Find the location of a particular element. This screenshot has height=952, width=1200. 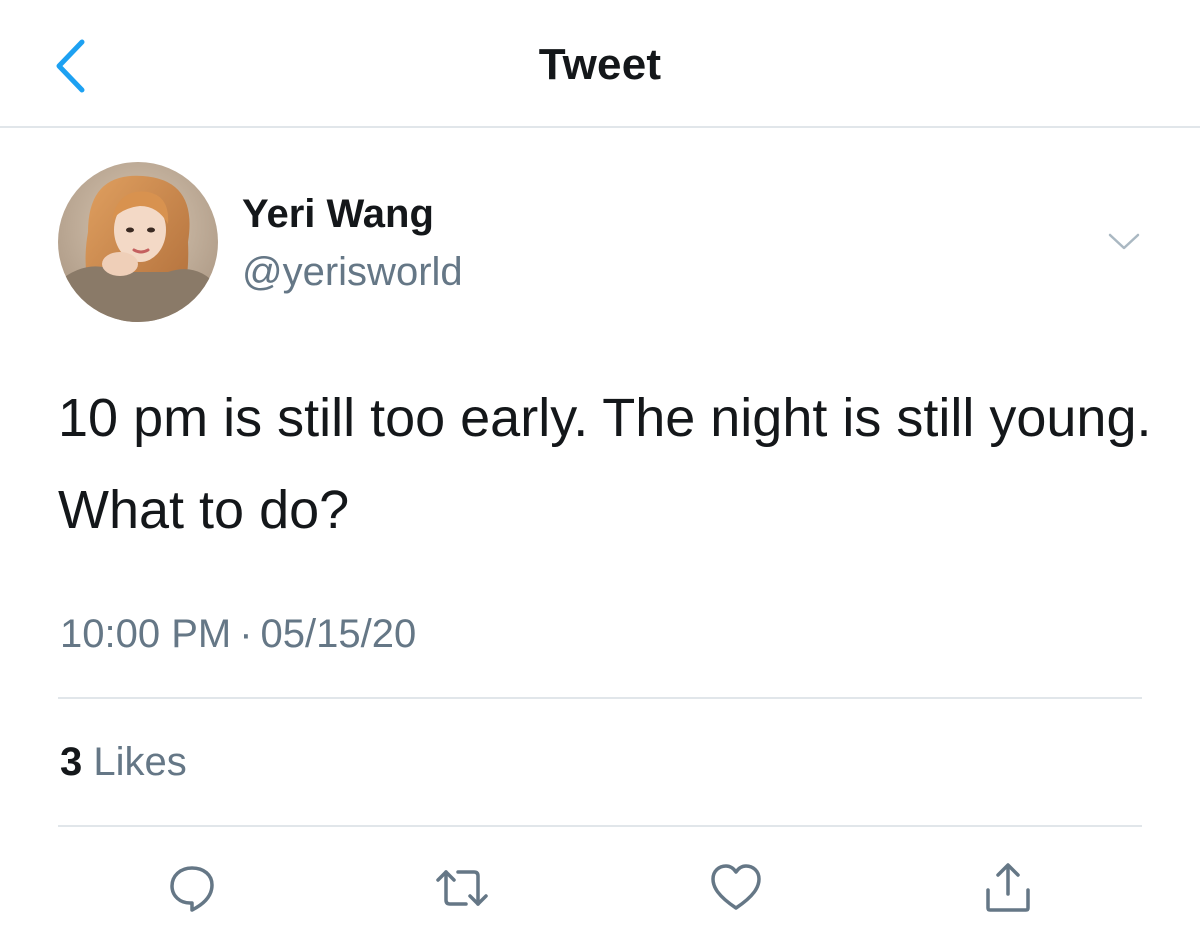

likes-count: 3 is located at coordinates (71, 762).